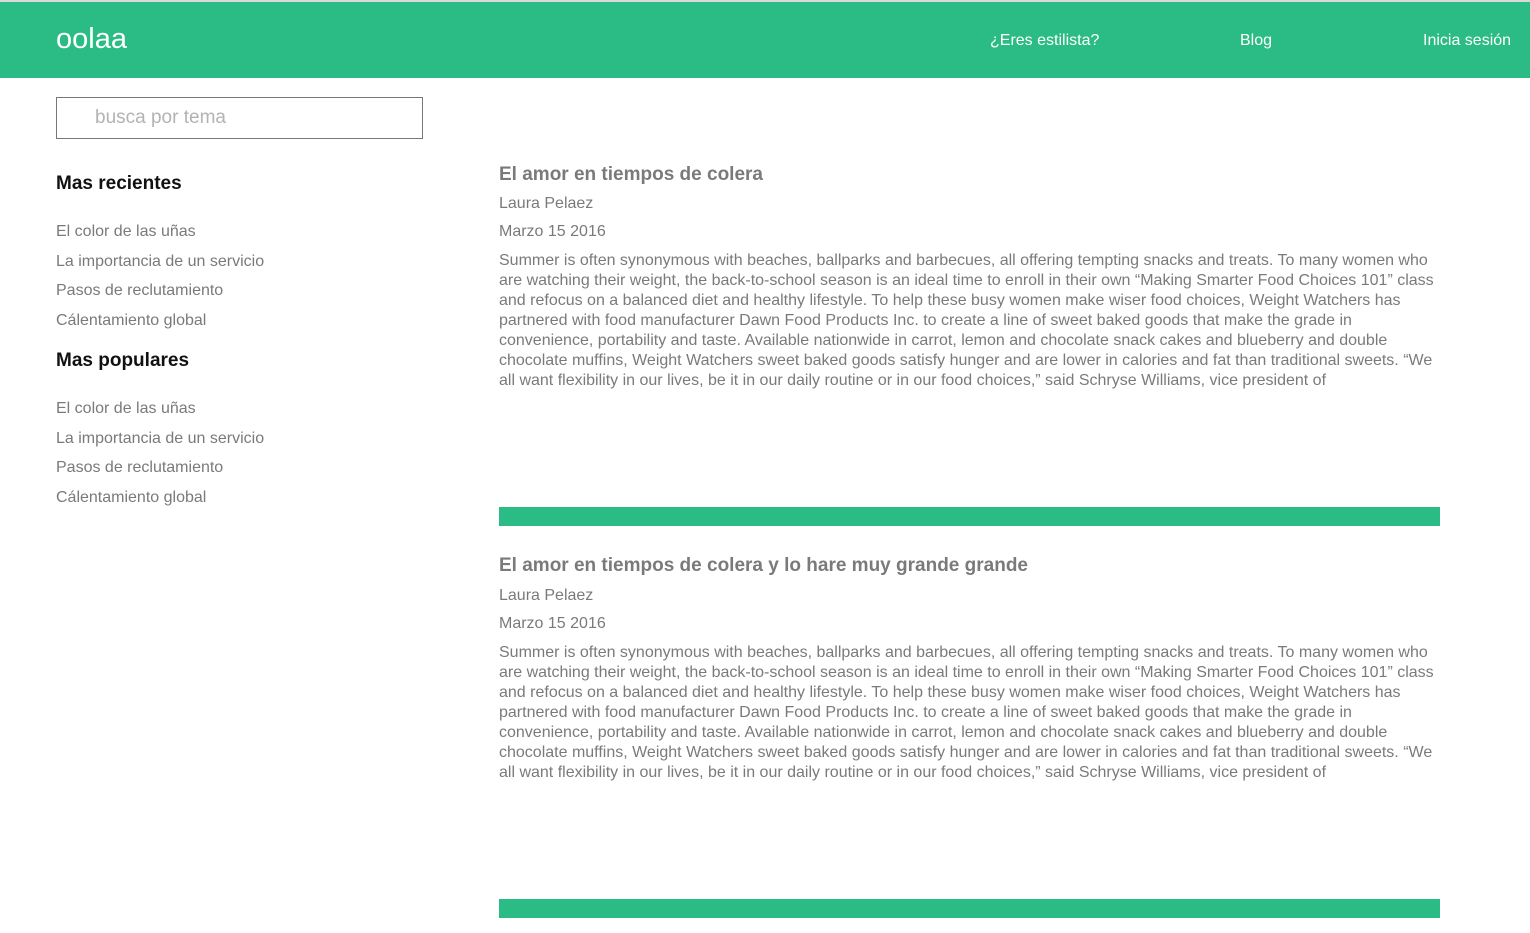  Describe the element at coordinates (1467, 41) in the screenshot. I see `nav-link-login: Inicia sesión` at that location.